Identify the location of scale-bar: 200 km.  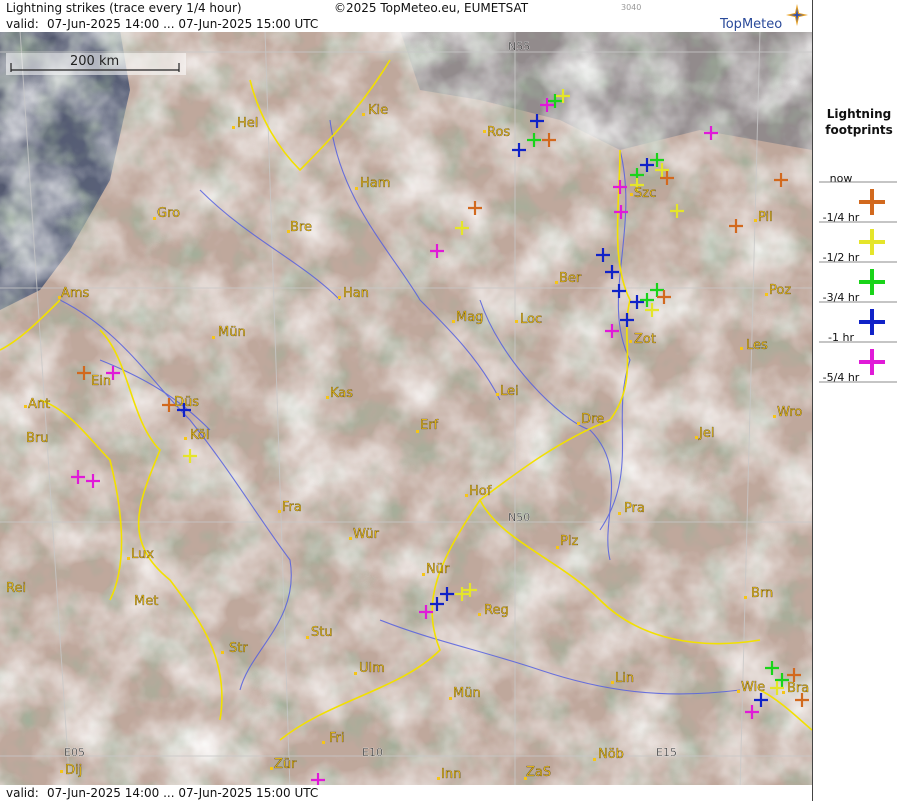
(96, 64).